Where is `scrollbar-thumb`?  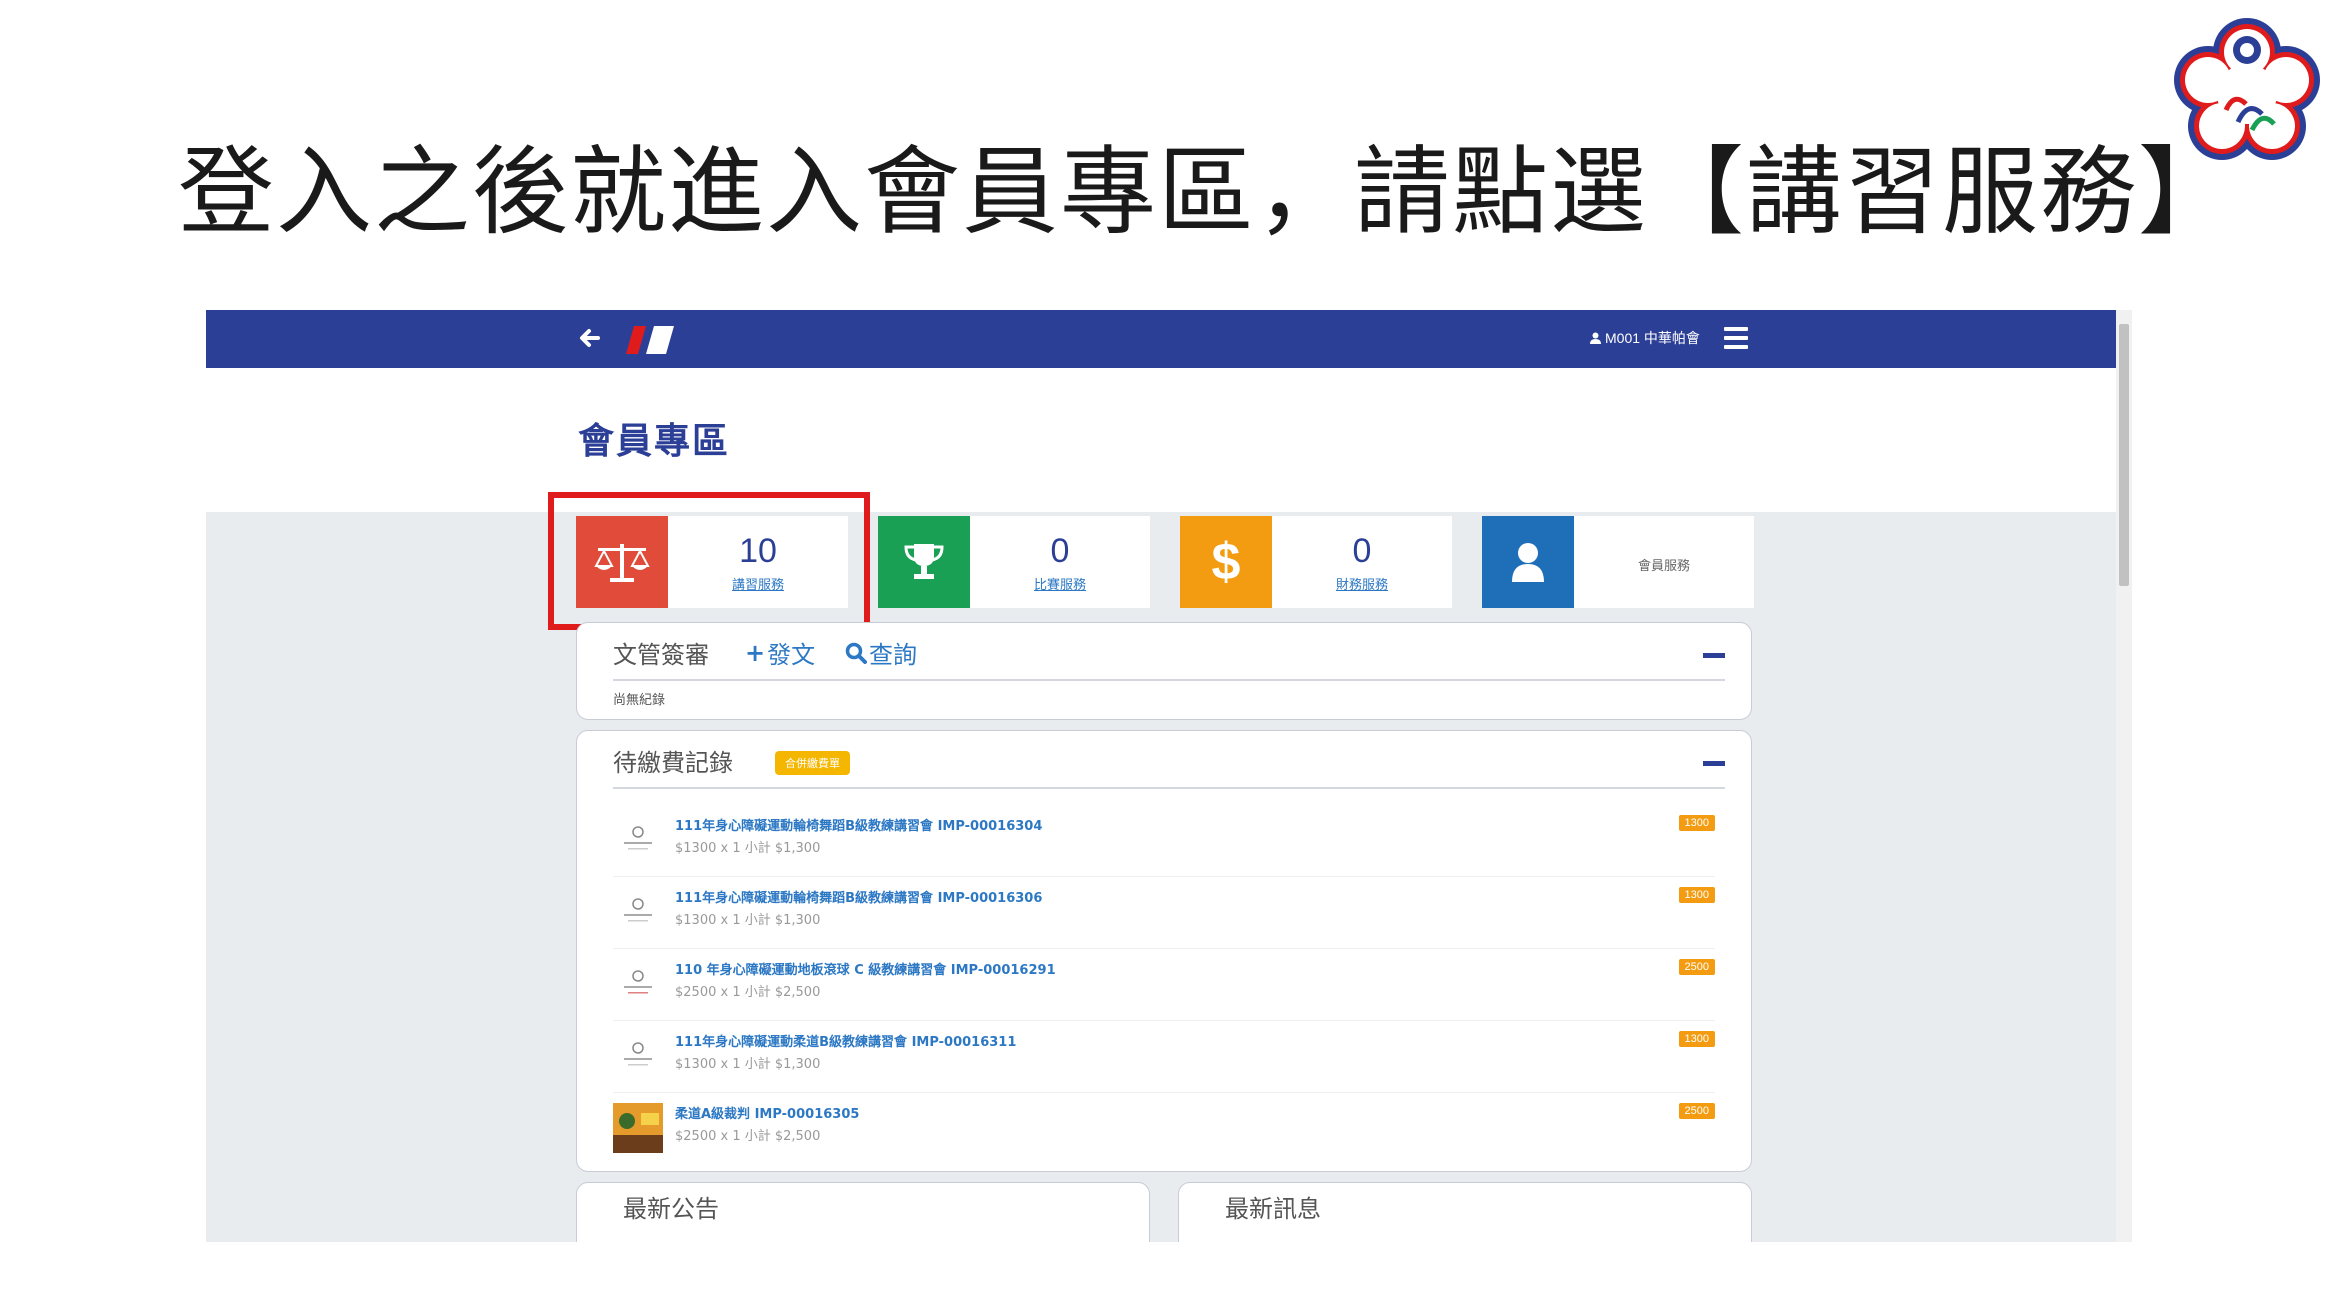
scrollbar-thumb is located at coordinates (2124, 455).